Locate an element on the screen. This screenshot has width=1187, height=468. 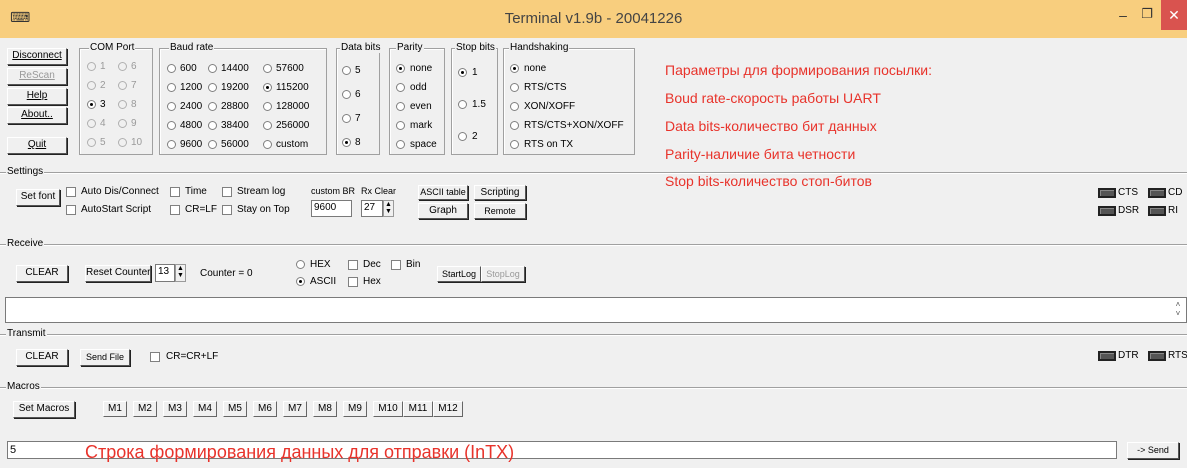
com9-radio is located at coordinates (122, 123).